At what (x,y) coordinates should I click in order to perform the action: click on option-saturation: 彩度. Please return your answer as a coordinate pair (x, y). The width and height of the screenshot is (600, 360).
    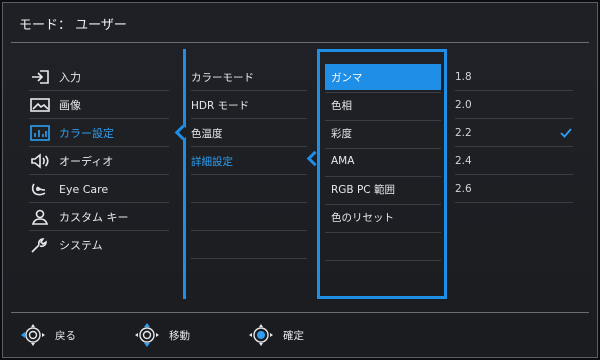
    Looking at the image, I should click on (383, 133).